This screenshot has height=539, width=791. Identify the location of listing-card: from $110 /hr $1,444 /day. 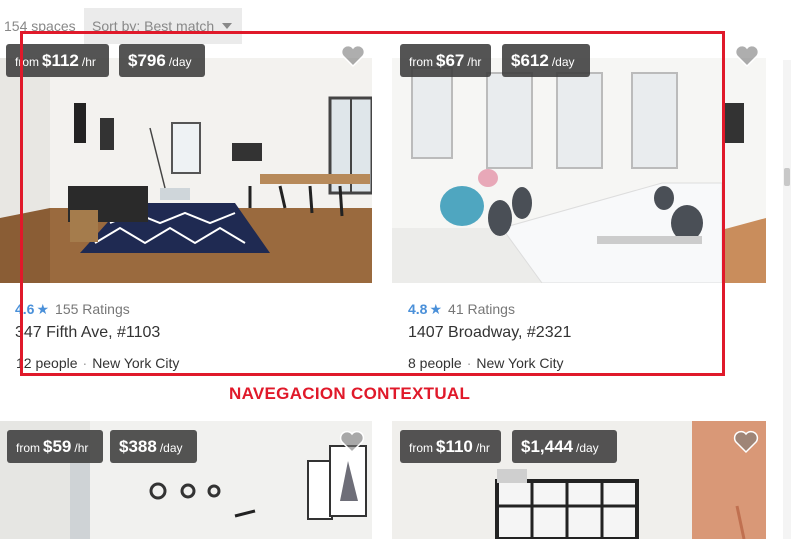
(579, 480).